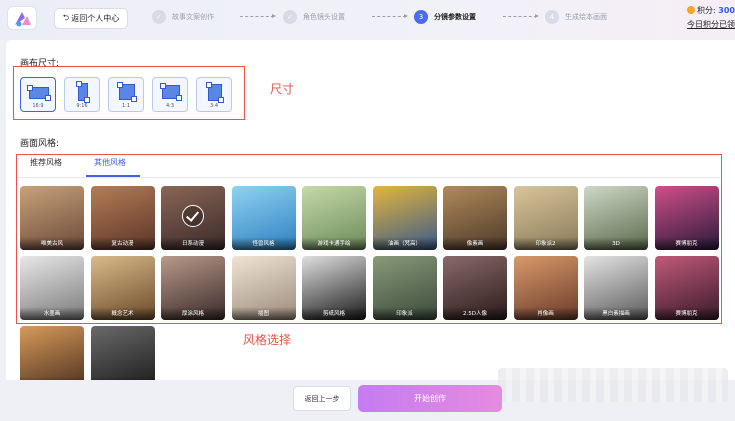 The width and height of the screenshot is (735, 421). What do you see at coordinates (545, 218) in the screenshot?
I see `style-card: 印象派2` at bounding box center [545, 218].